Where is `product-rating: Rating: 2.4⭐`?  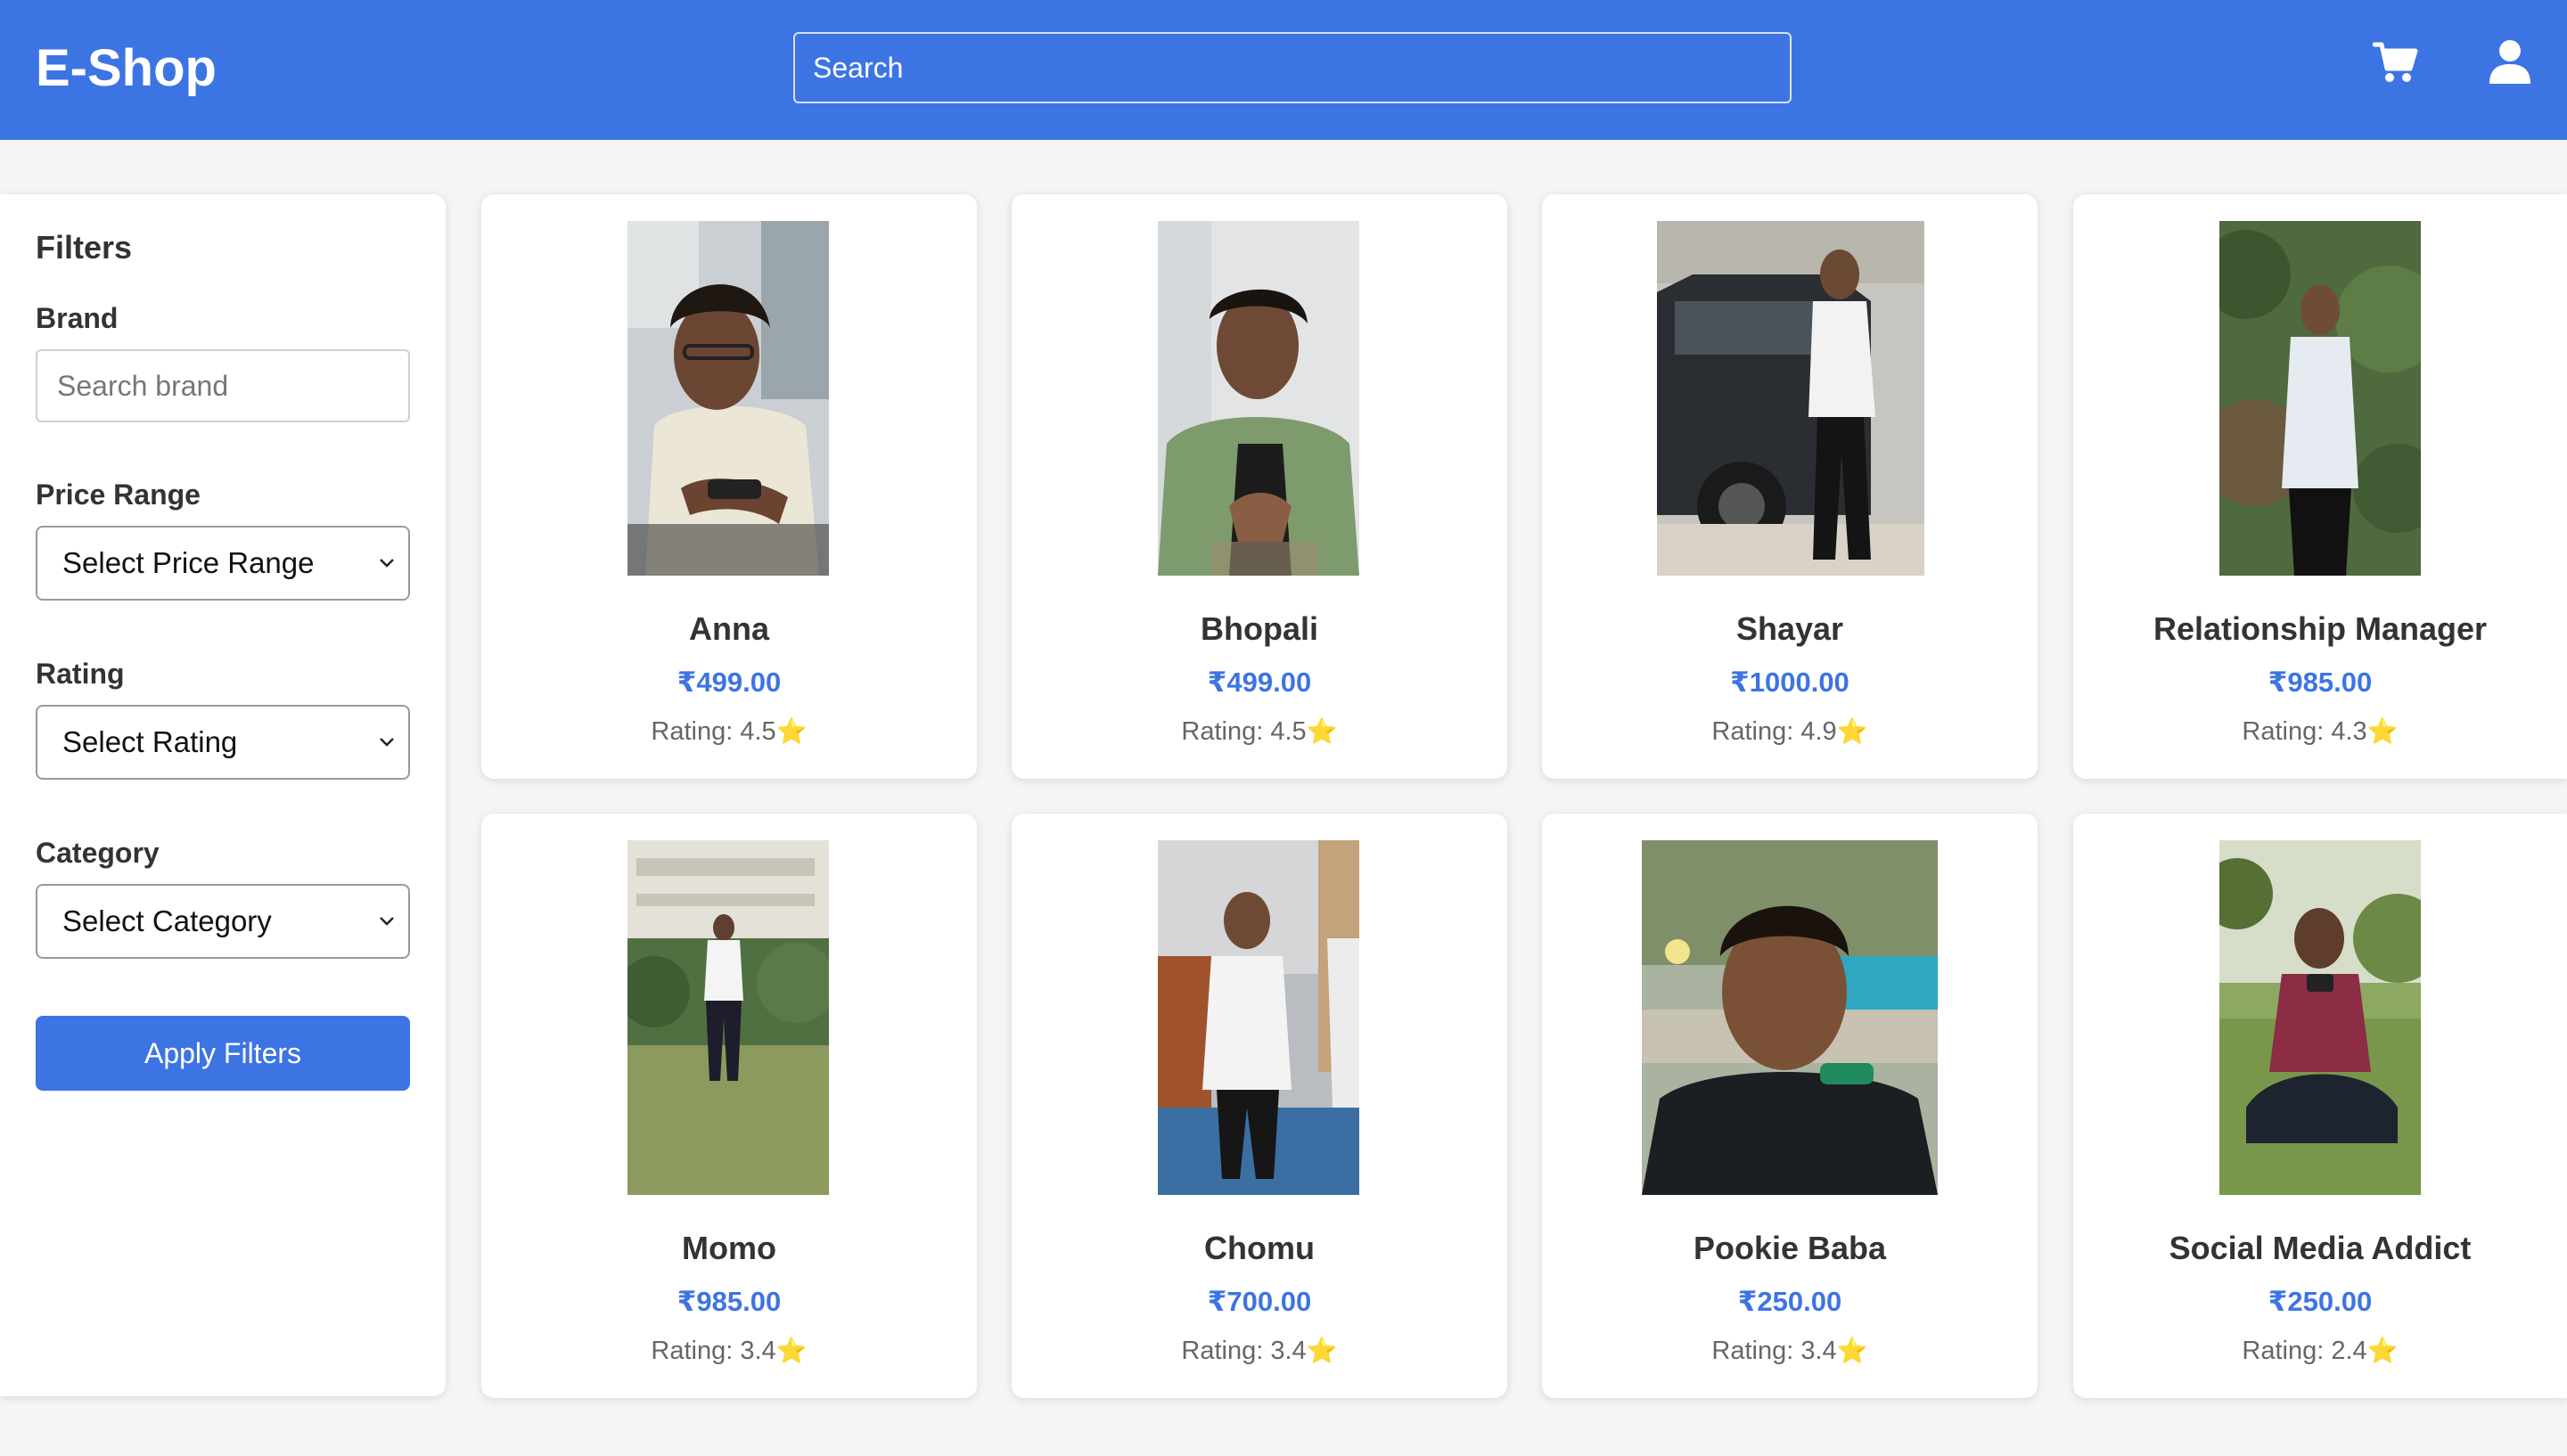
product-rating: Rating: 2.4⭐ is located at coordinates (2320, 1351).